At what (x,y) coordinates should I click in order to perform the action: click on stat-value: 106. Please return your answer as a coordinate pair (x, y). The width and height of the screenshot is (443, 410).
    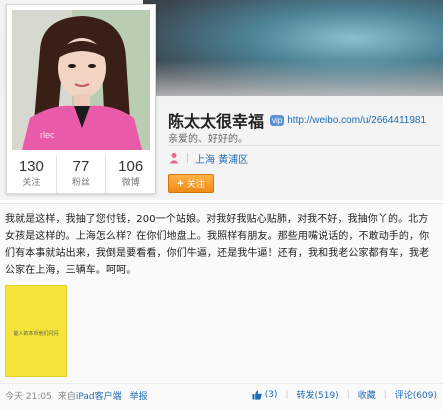
    Looking at the image, I should click on (131, 166).